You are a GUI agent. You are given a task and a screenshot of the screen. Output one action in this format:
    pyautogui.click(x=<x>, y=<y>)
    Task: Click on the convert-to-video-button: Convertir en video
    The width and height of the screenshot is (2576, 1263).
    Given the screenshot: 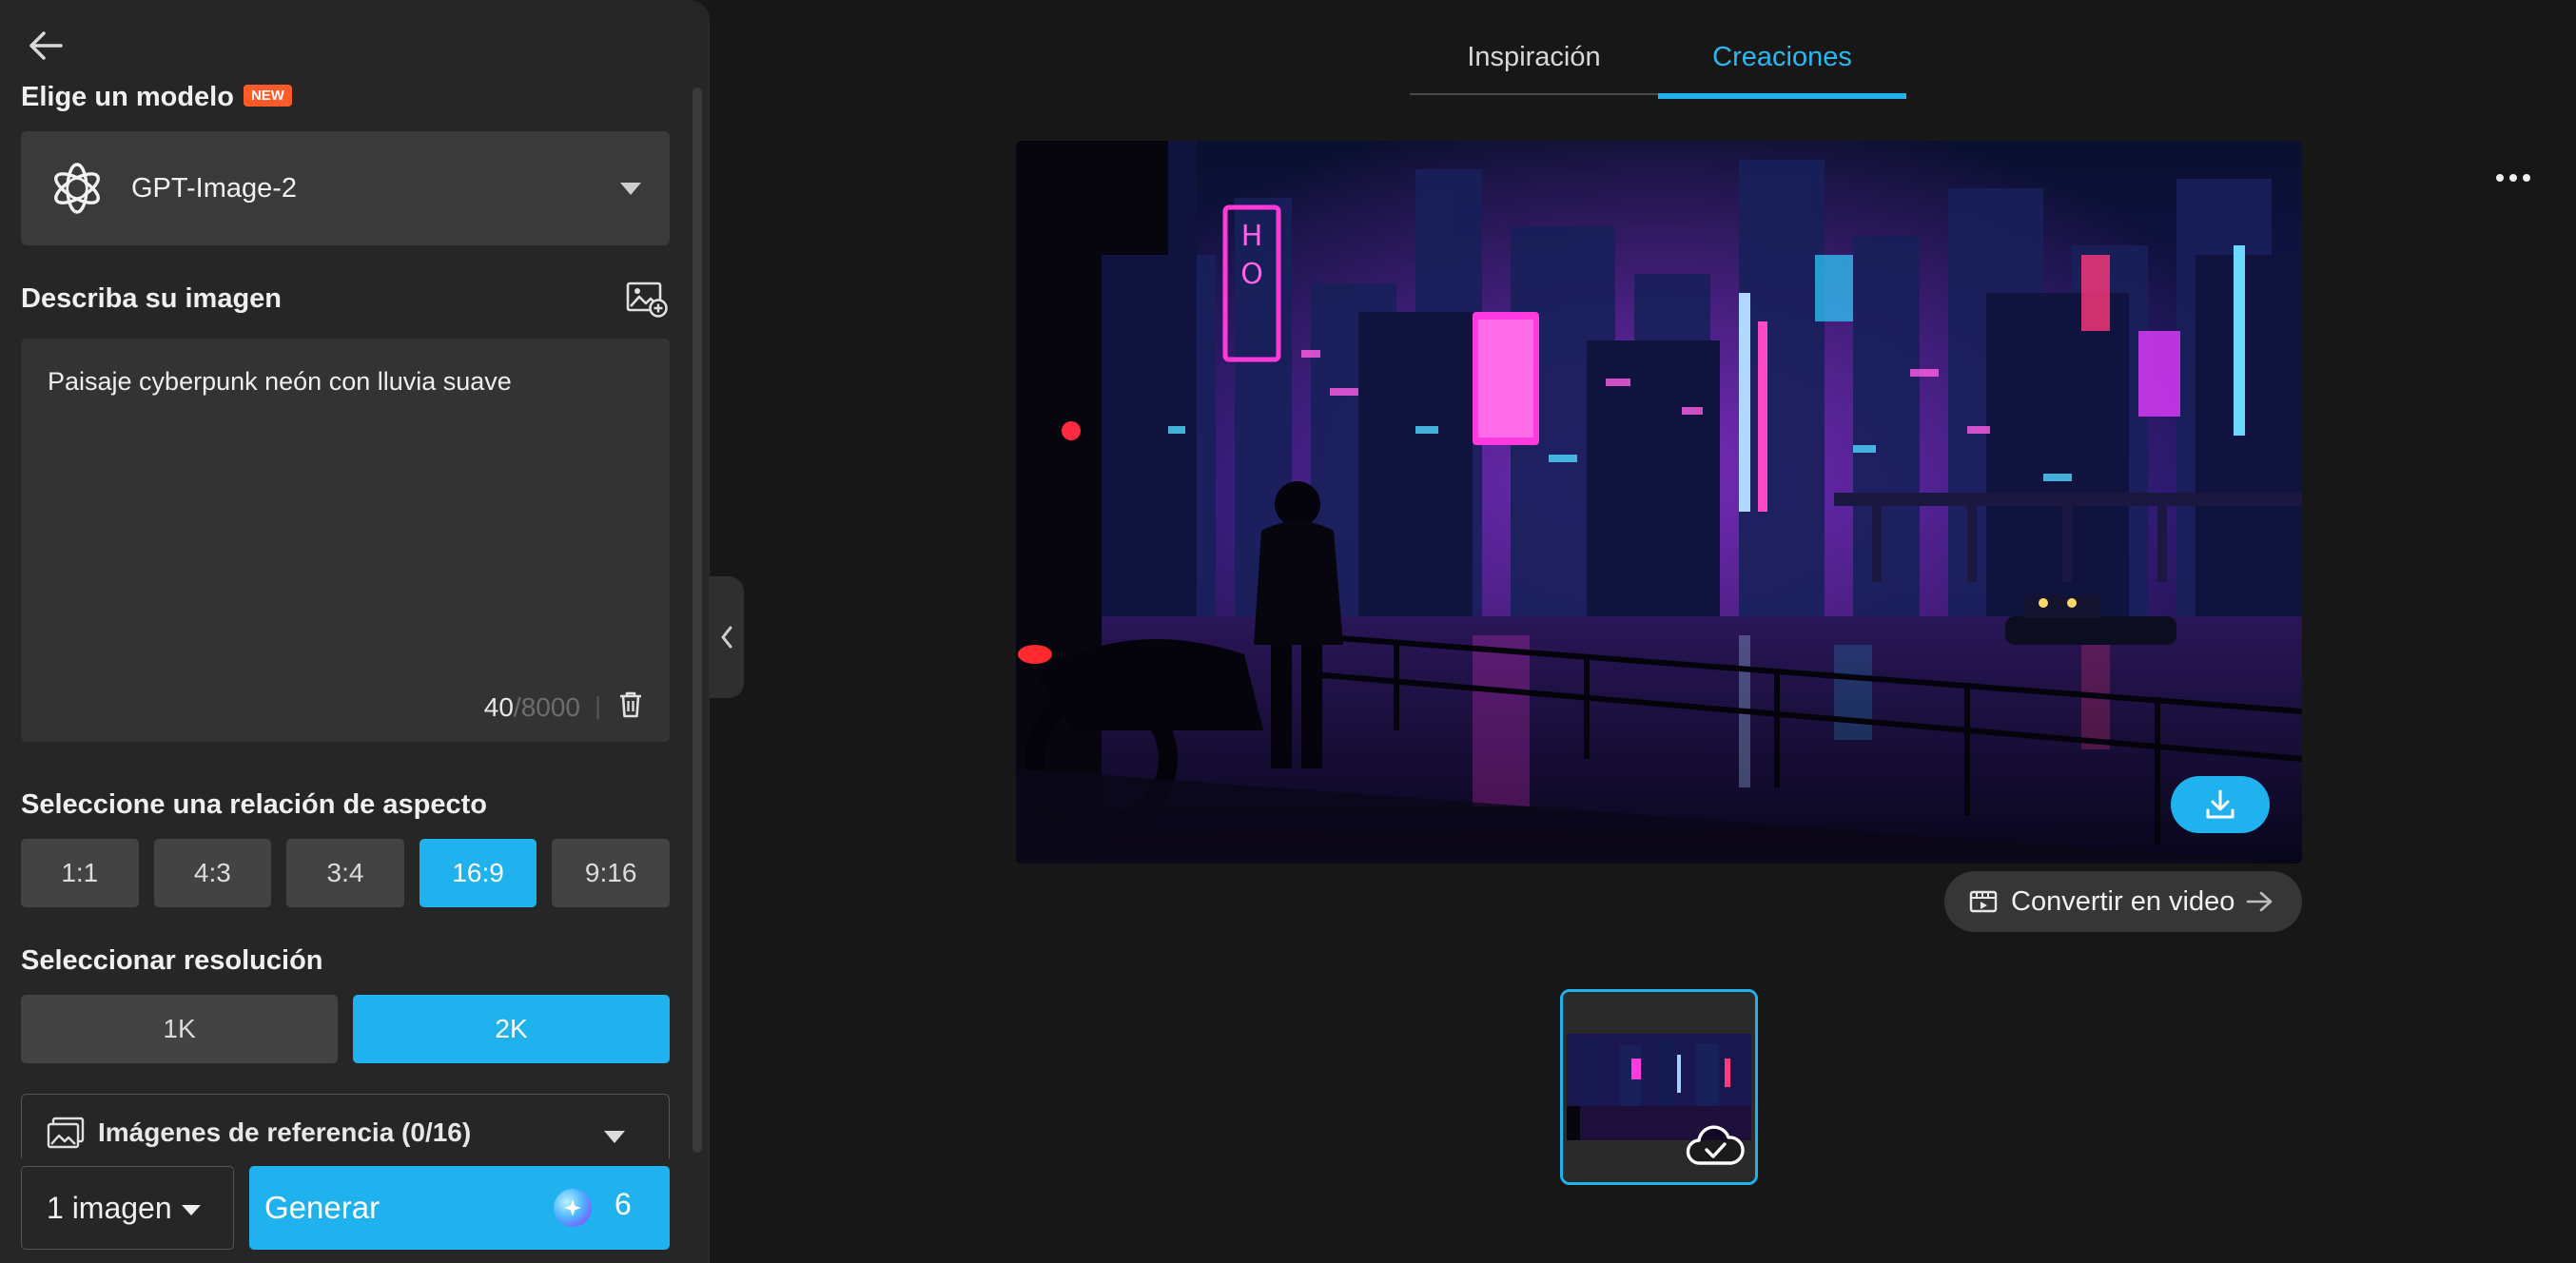 What is the action you would take?
    pyautogui.click(x=2123, y=901)
    